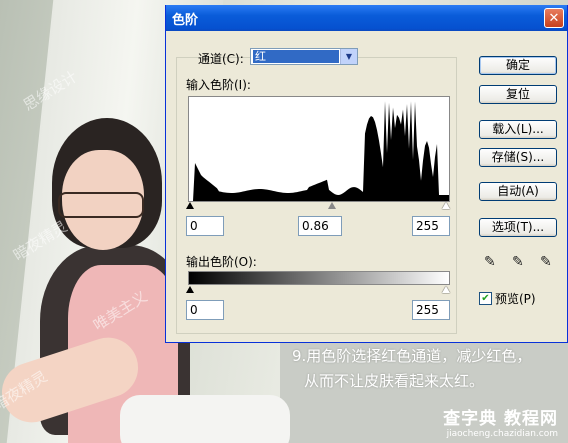  I want to click on input-white-field: 255, so click(431, 226).